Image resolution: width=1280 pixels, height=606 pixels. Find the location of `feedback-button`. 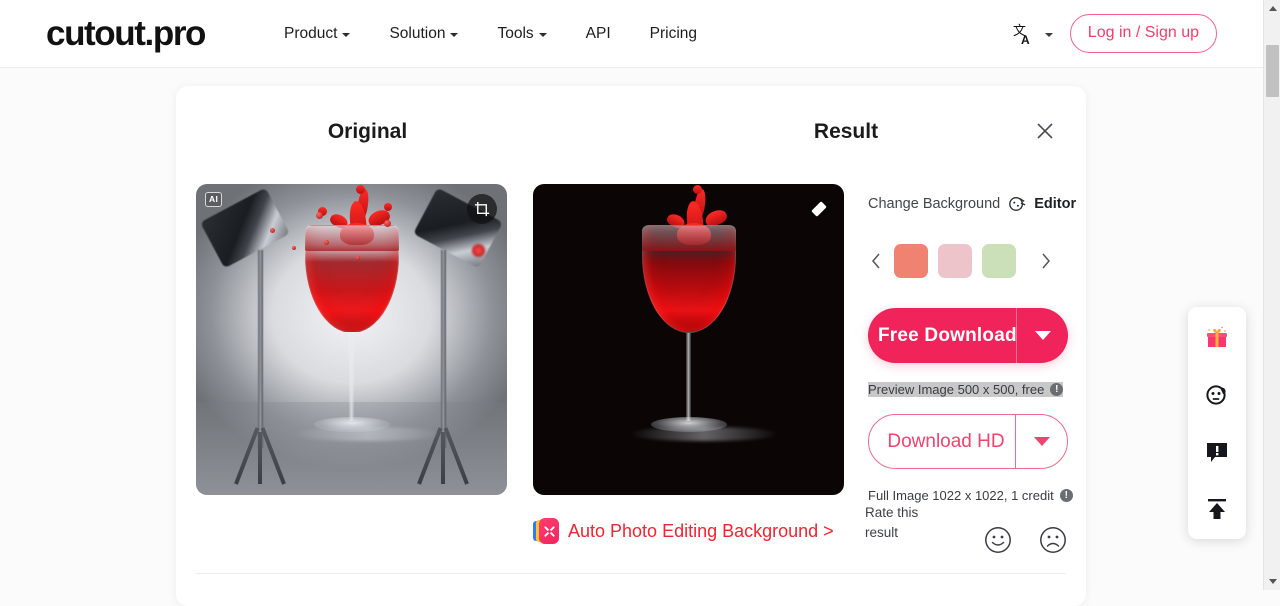

feedback-button is located at coordinates (1217, 452).